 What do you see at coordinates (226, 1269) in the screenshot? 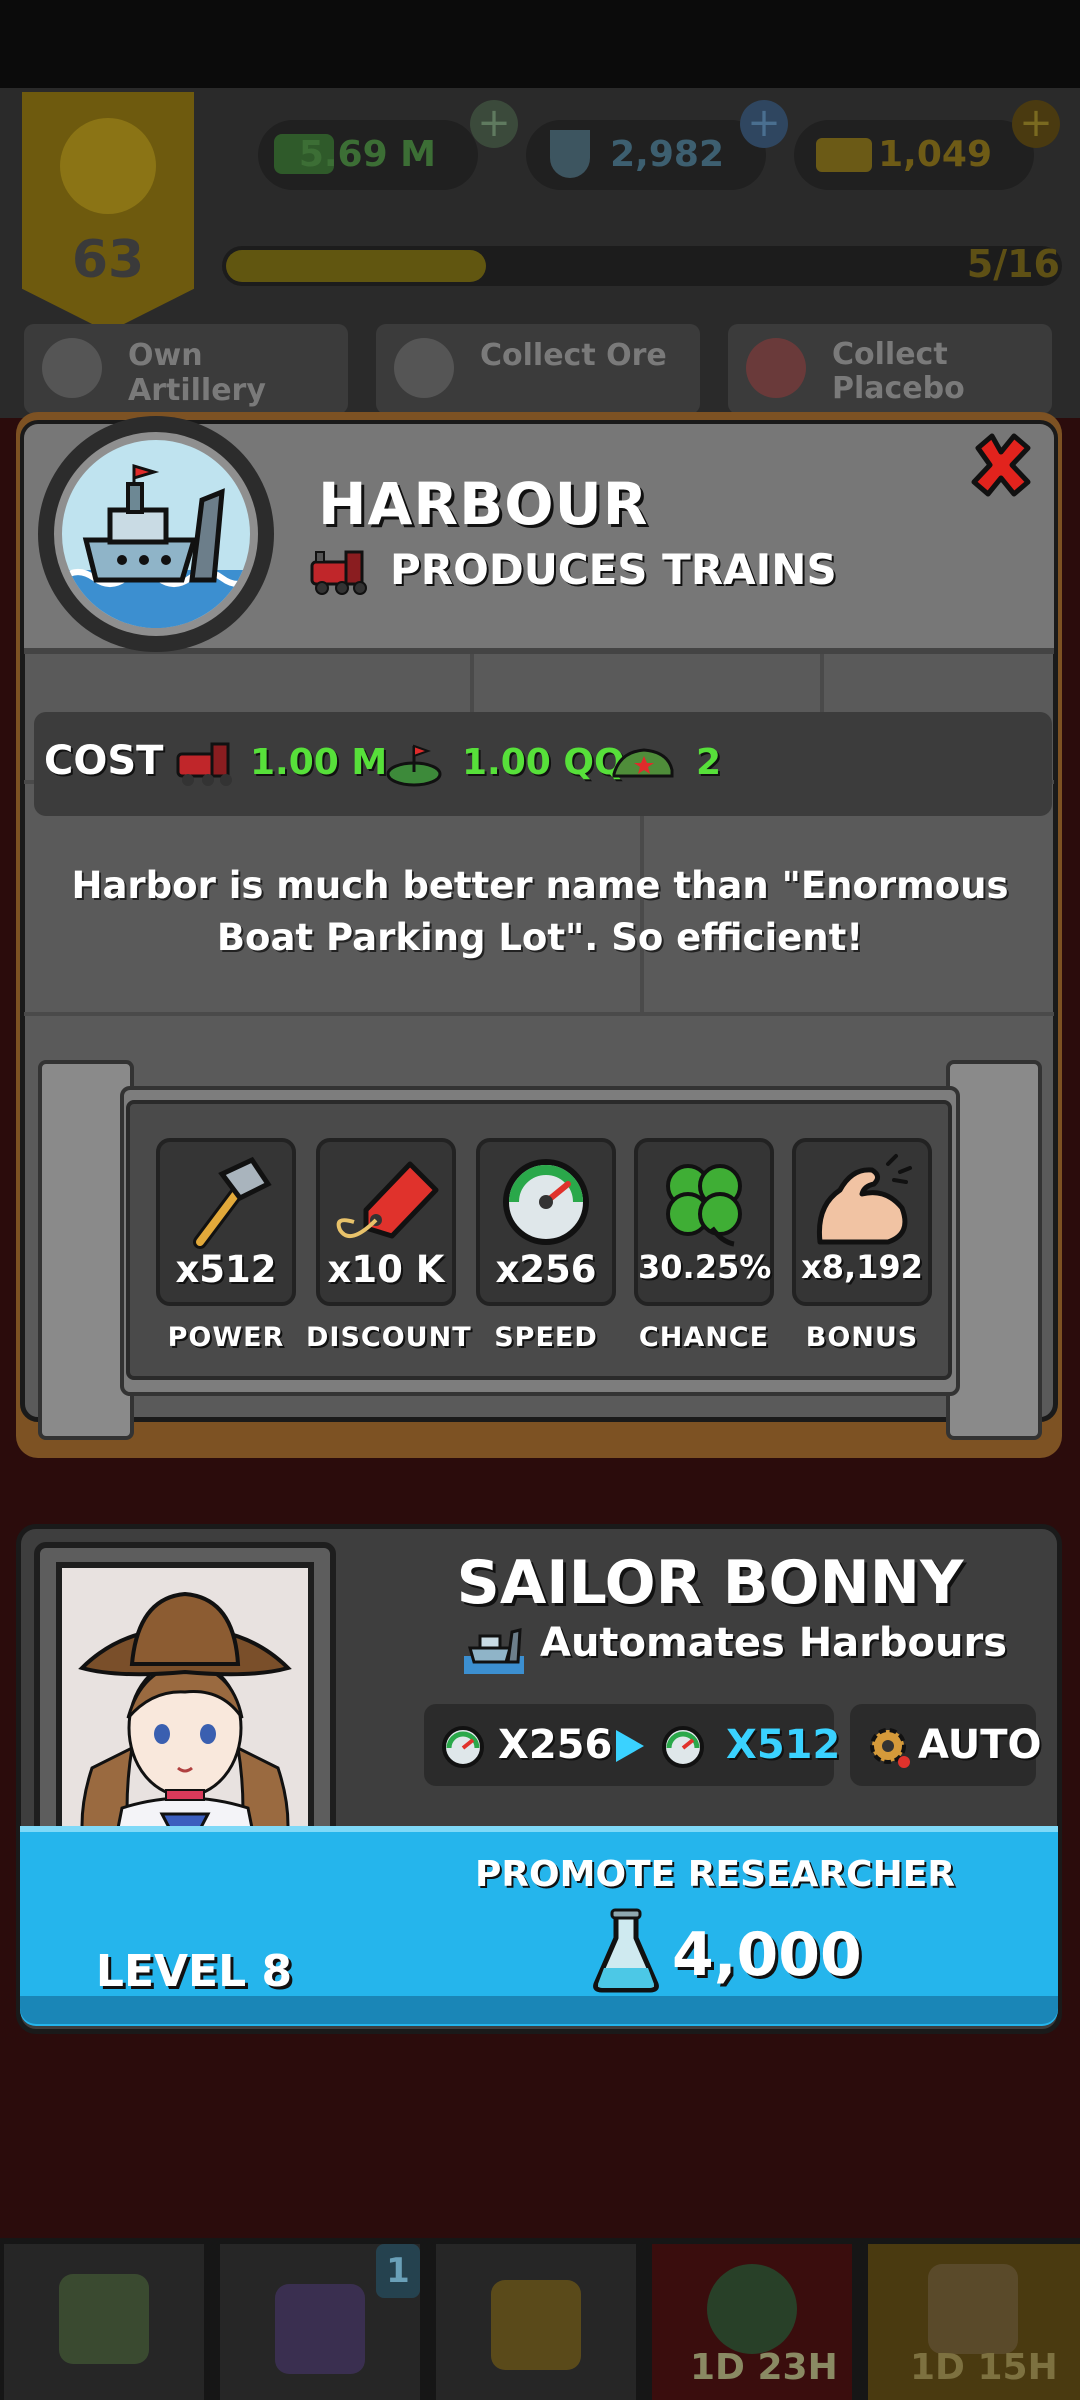
I see `stat-value: x512` at bounding box center [226, 1269].